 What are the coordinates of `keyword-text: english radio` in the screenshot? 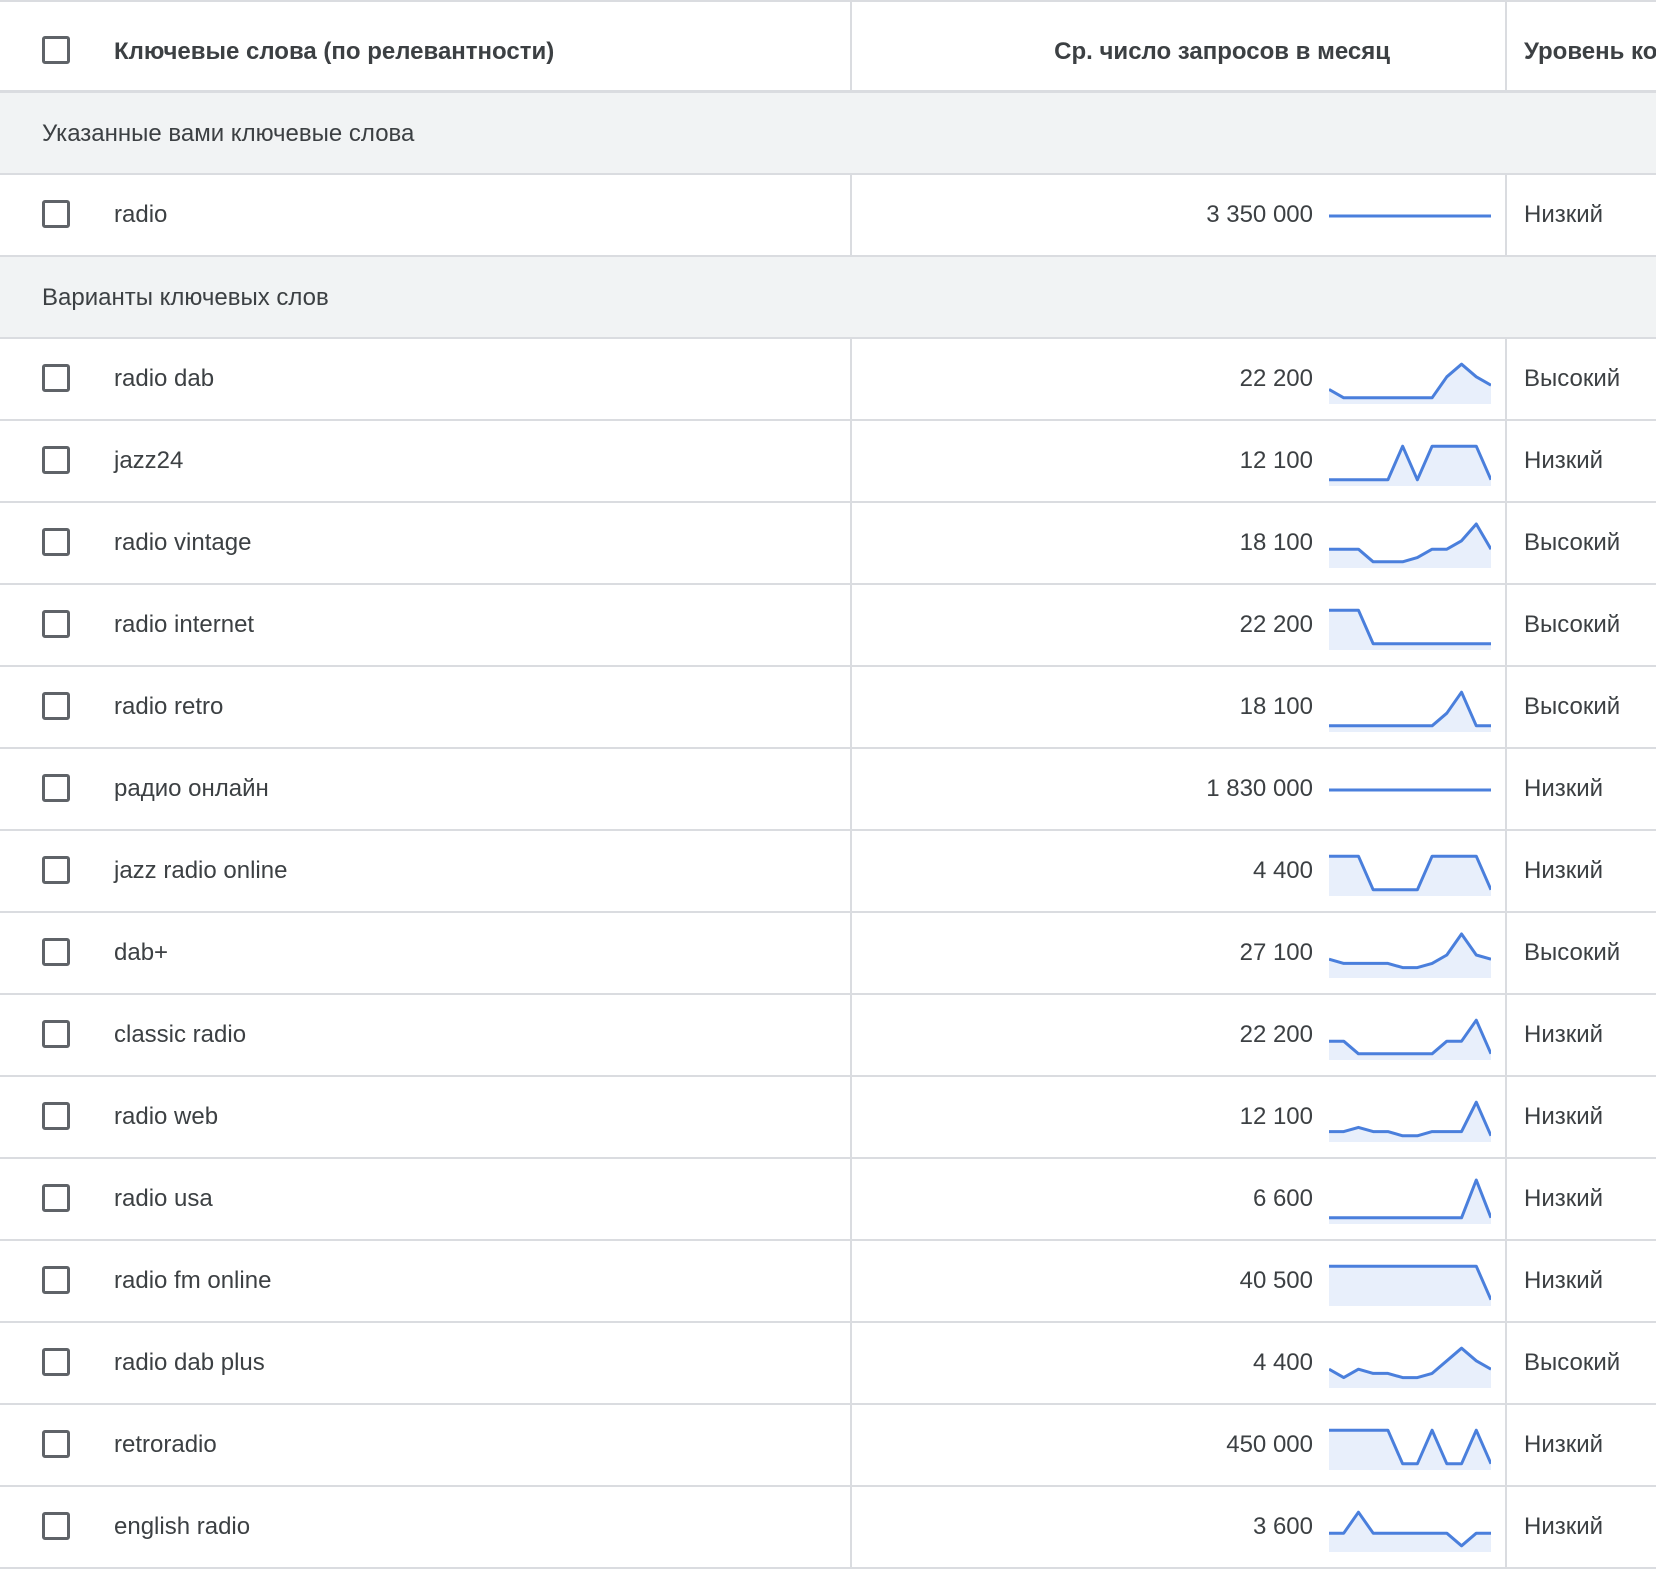 It's located at (182, 1526).